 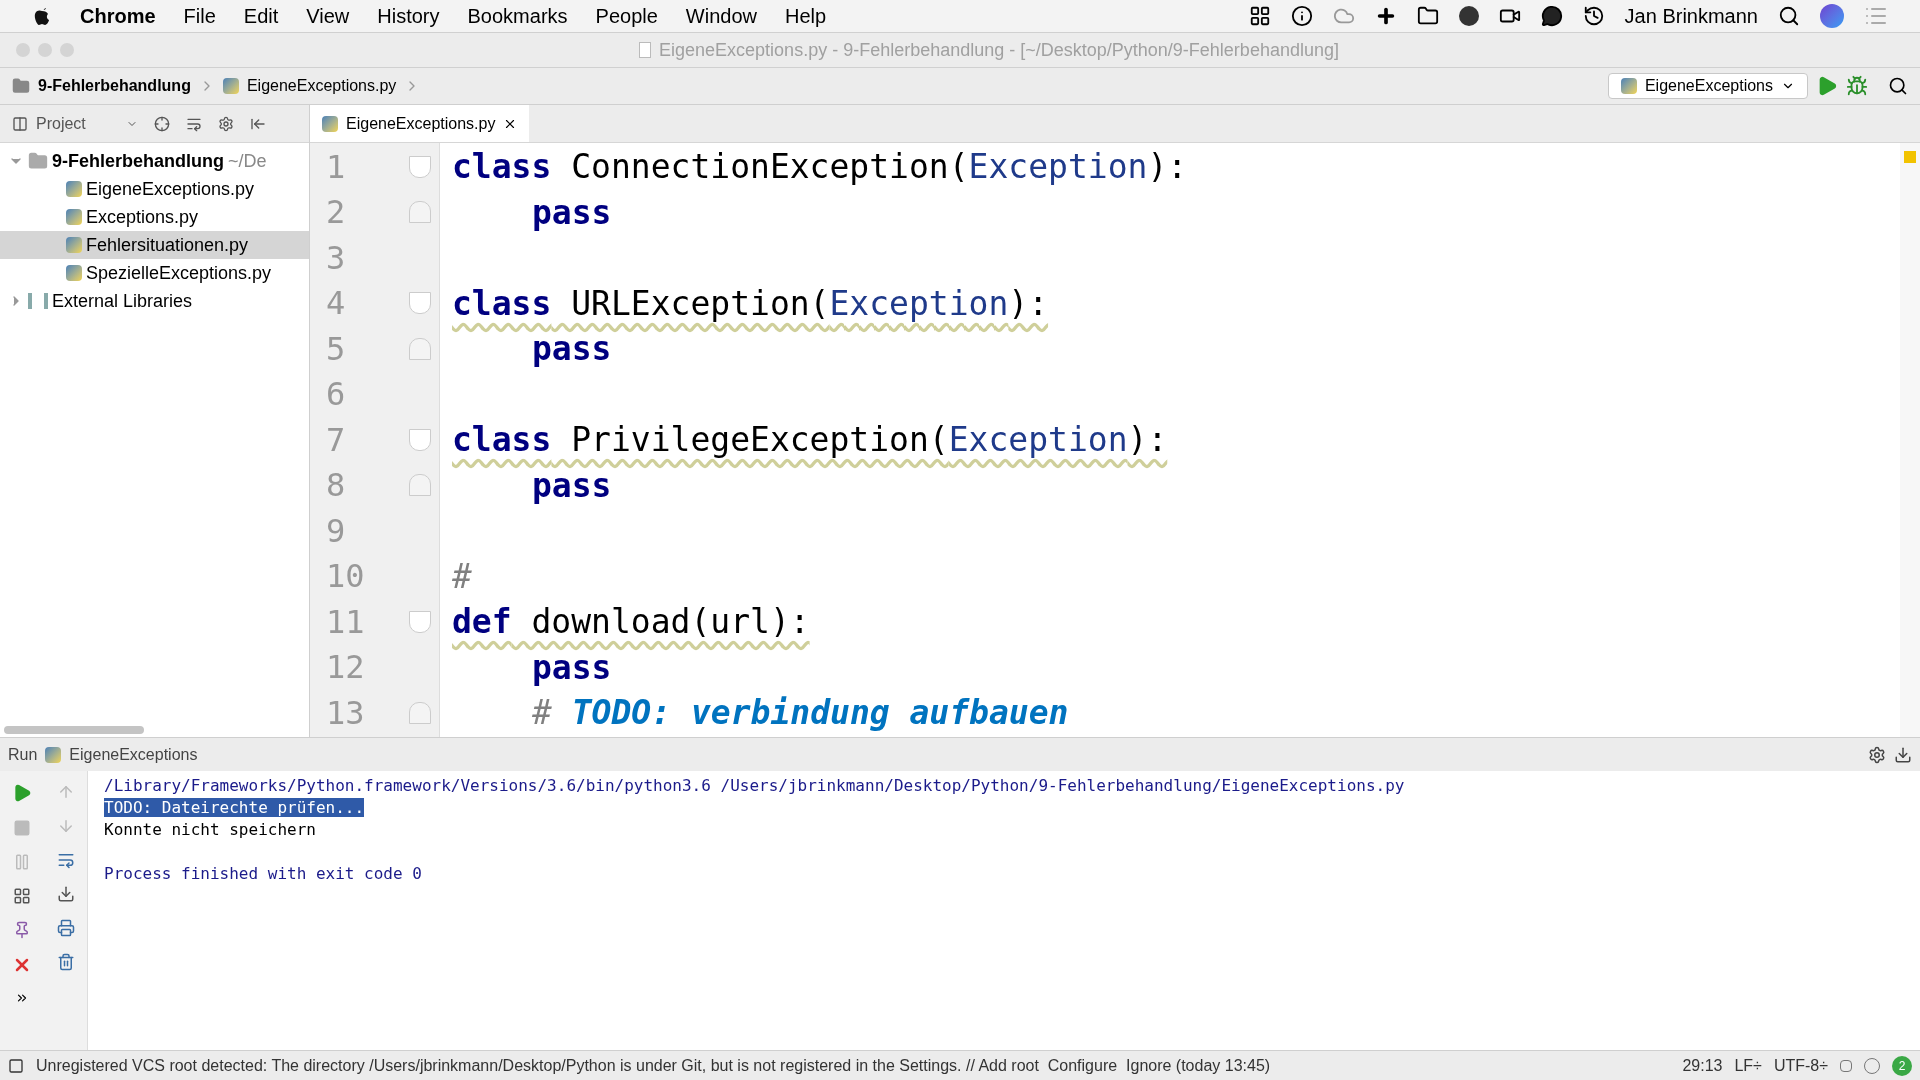 What do you see at coordinates (328, 16) in the screenshot?
I see `menu-item: View` at bounding box center [328, 16].